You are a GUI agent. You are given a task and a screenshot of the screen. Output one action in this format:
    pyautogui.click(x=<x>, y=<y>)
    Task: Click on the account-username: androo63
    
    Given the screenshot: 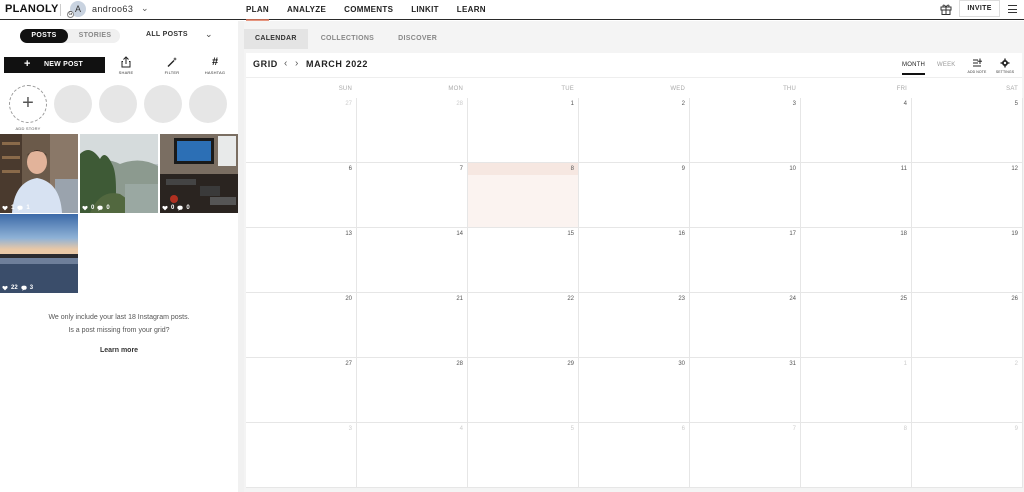 What is the action you would take?
    pyautogui.click(x=112, y=9)
    